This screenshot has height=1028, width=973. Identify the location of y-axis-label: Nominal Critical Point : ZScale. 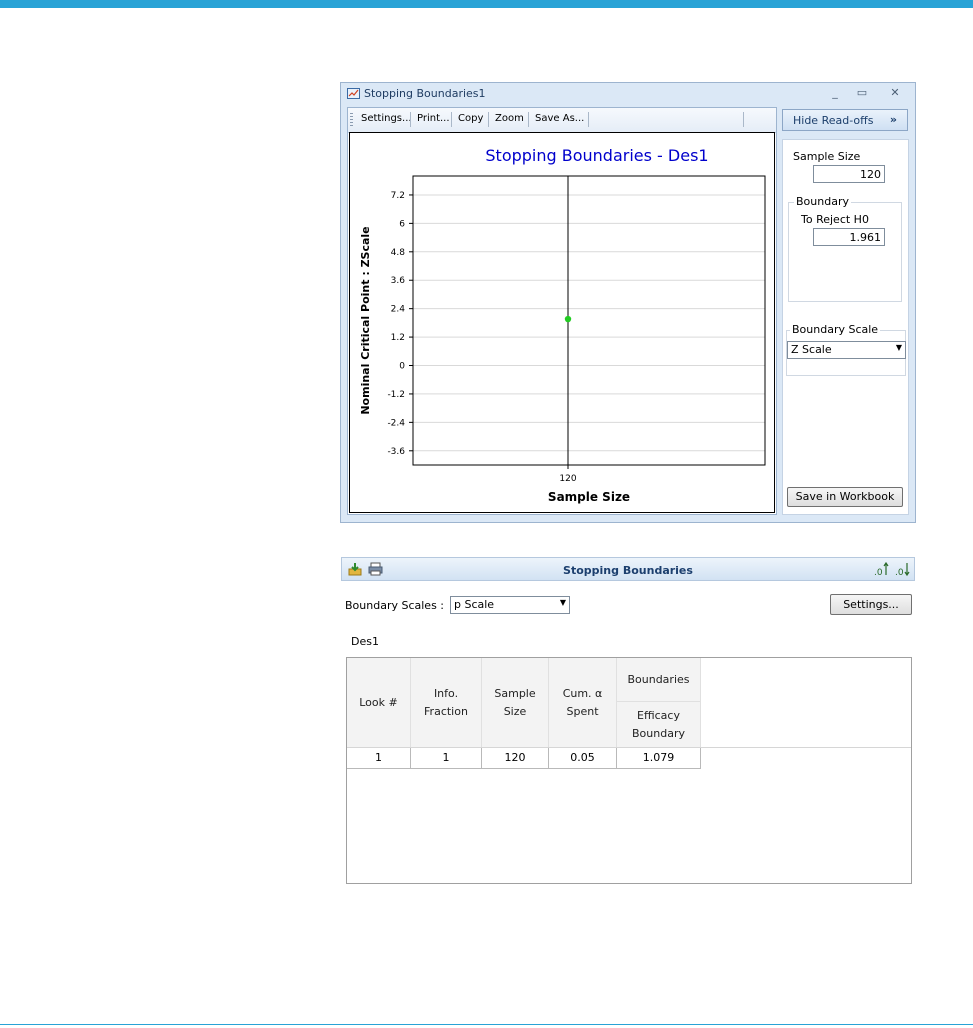
(365, 320).